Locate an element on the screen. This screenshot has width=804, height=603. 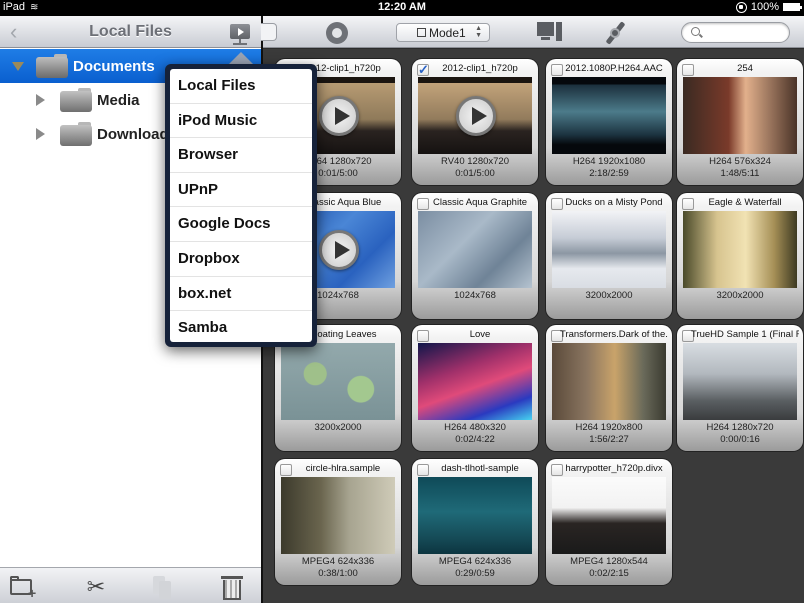
clock: 12:20 AM is located at coordinates (402, 7).